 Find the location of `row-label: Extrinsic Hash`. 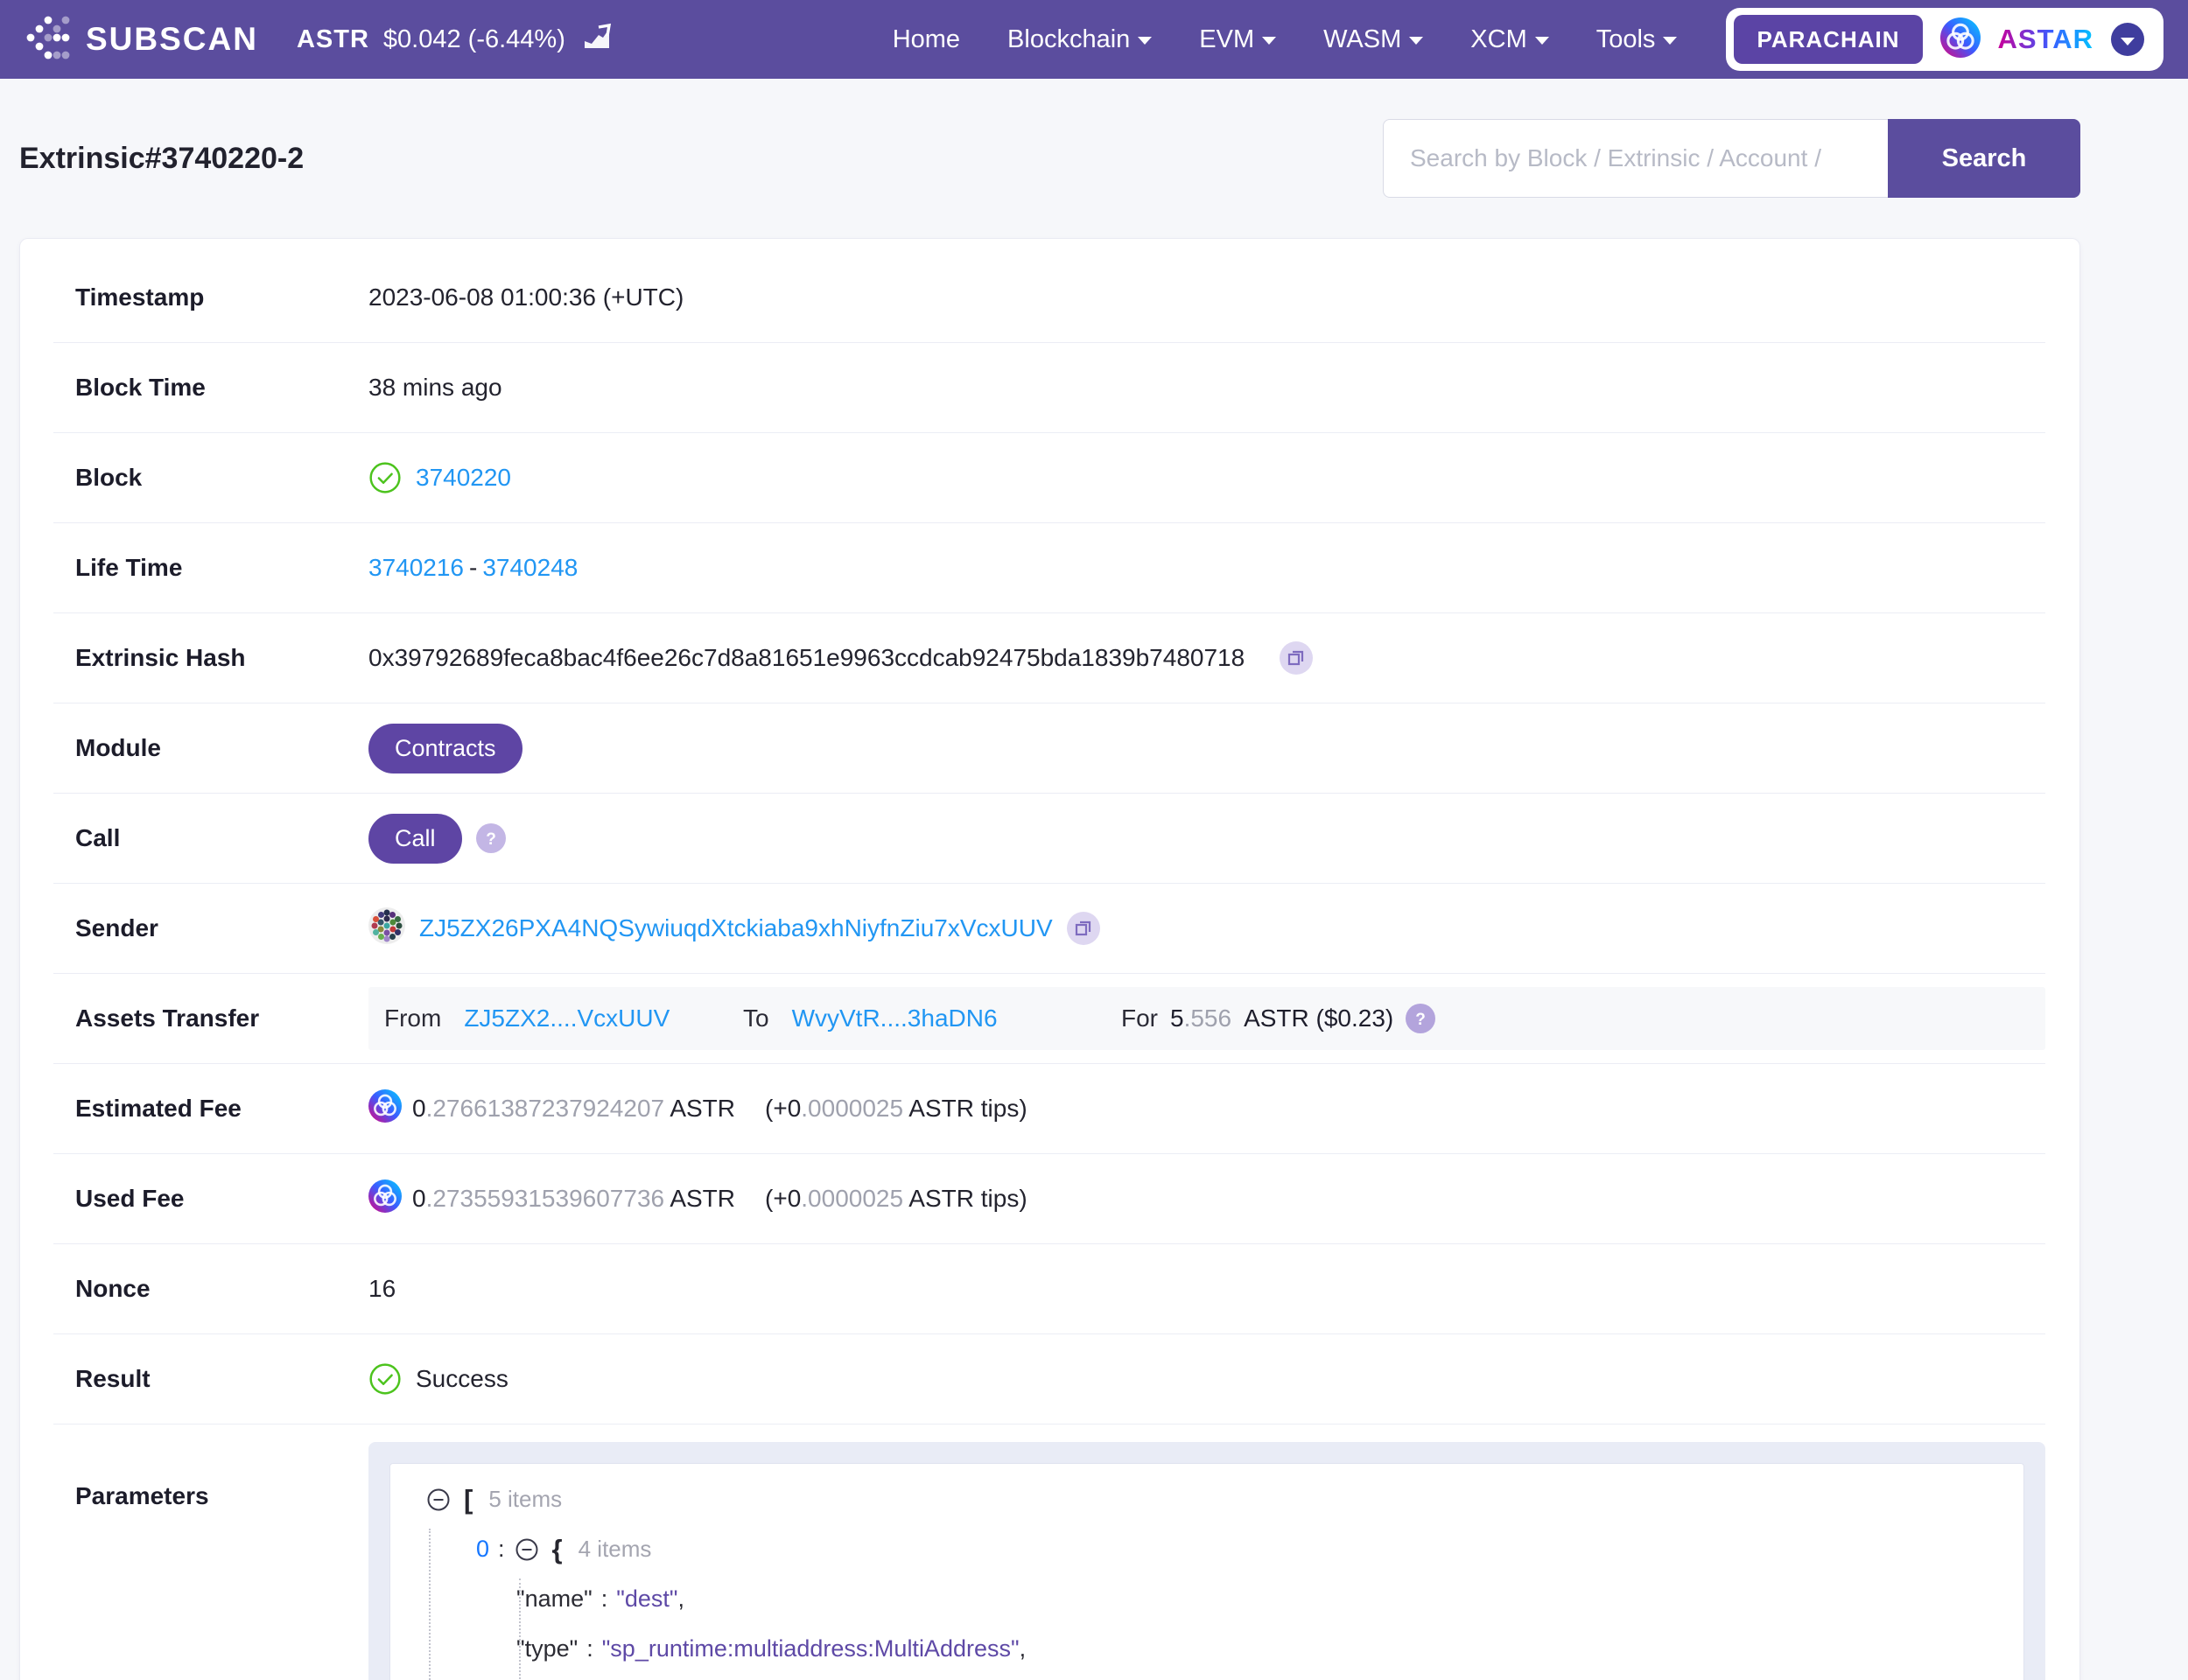

row-label: Extrinsic Hash is located at coordinates (160, 657).